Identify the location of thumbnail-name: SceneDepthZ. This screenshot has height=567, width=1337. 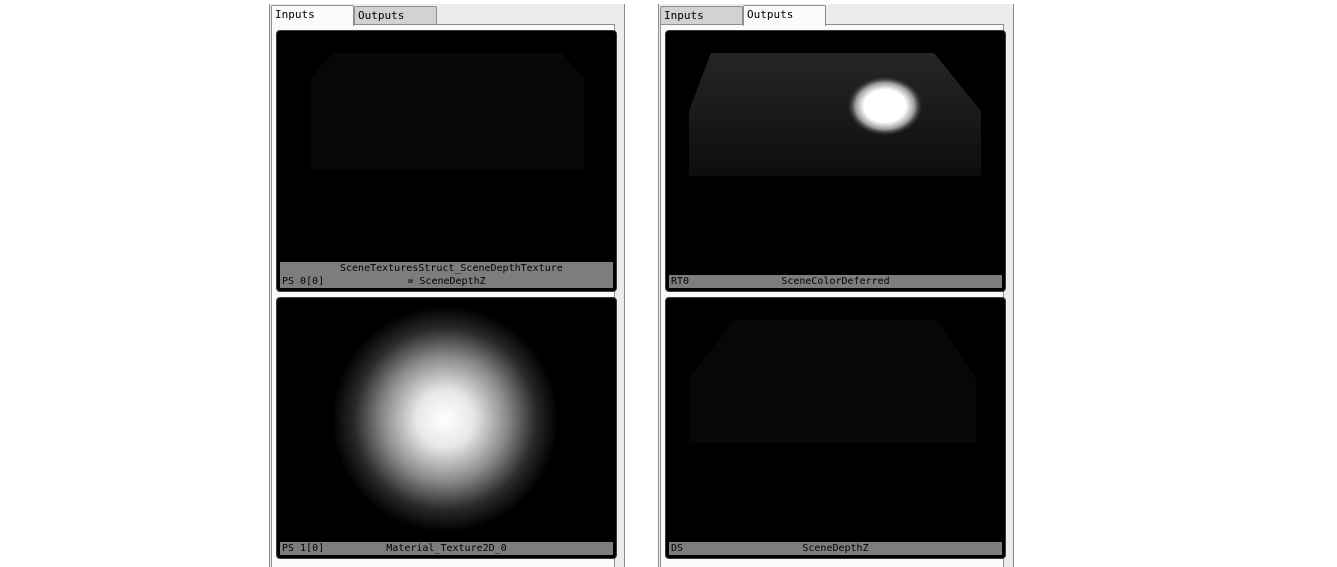
(835, 548).